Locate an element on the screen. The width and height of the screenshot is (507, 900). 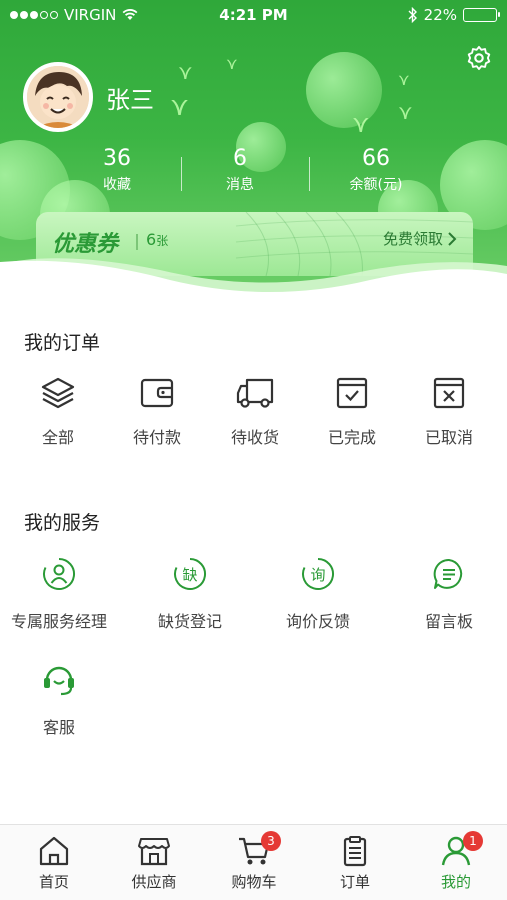
home-icon is located at coordinates (54, 851).